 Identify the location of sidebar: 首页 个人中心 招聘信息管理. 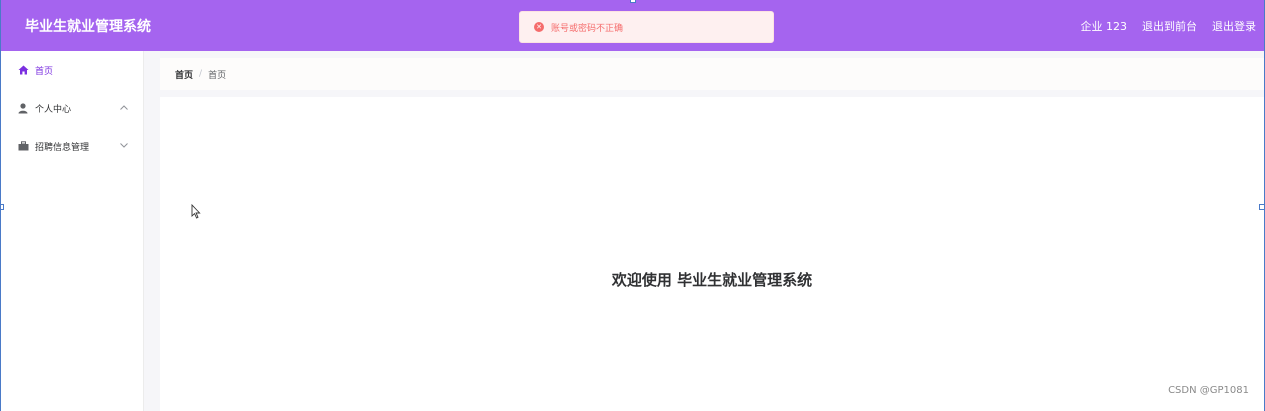
(72, 231).